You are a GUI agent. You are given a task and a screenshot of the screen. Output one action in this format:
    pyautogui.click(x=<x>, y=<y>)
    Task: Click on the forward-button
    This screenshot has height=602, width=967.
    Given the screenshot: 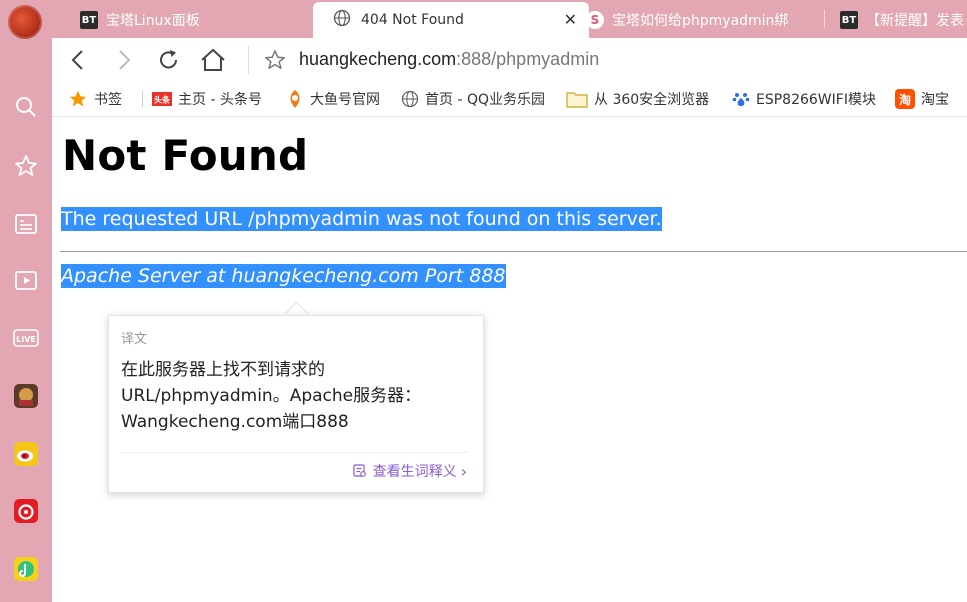 What is the action you would take?
    pyautogui.click(x=124, y=60)
    